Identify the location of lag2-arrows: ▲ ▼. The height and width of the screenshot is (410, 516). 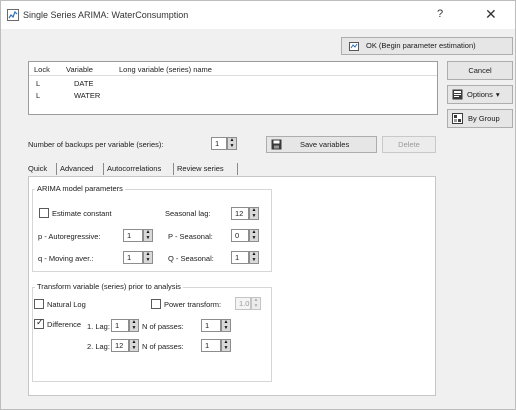
(134, 345).